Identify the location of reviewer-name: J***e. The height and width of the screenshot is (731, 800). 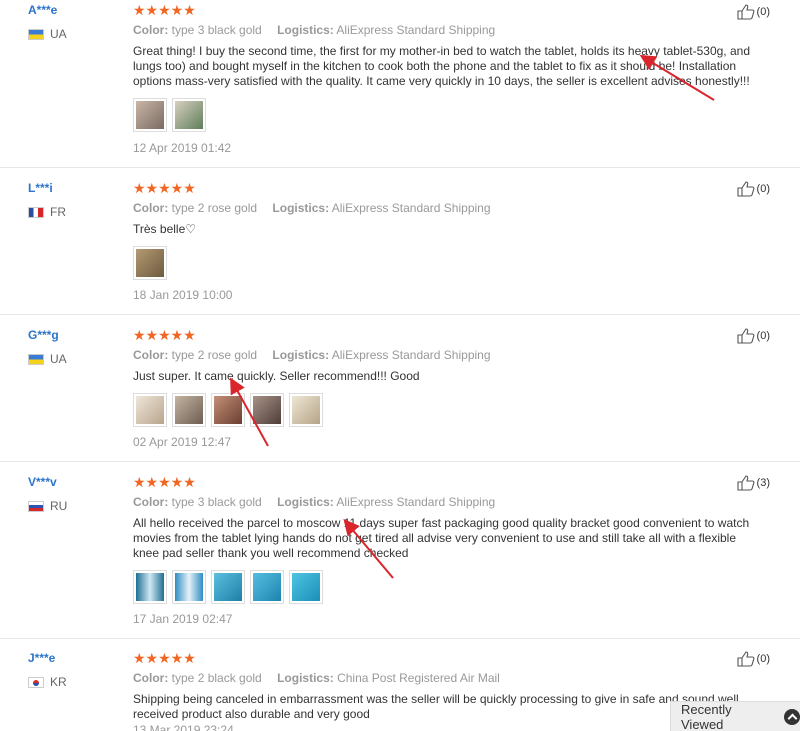
(47, 658).